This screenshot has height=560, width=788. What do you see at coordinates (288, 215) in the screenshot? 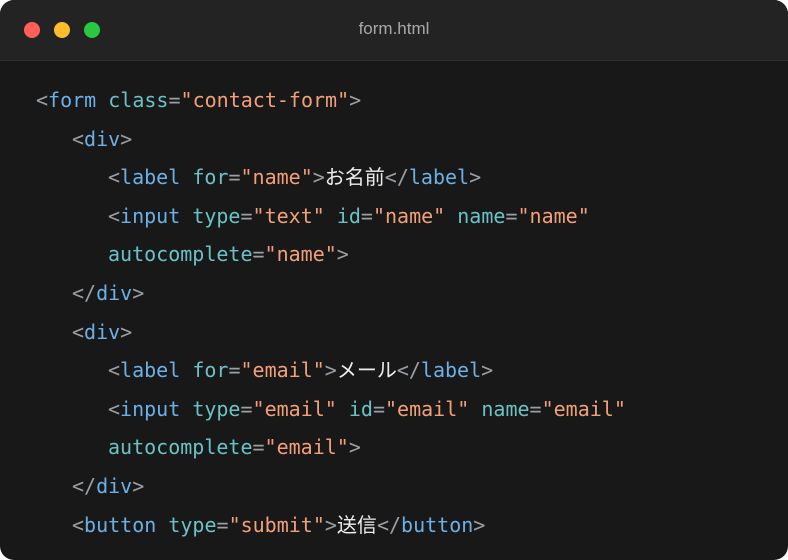
I see `code-string: "text"` at bounding box center [288, 215].